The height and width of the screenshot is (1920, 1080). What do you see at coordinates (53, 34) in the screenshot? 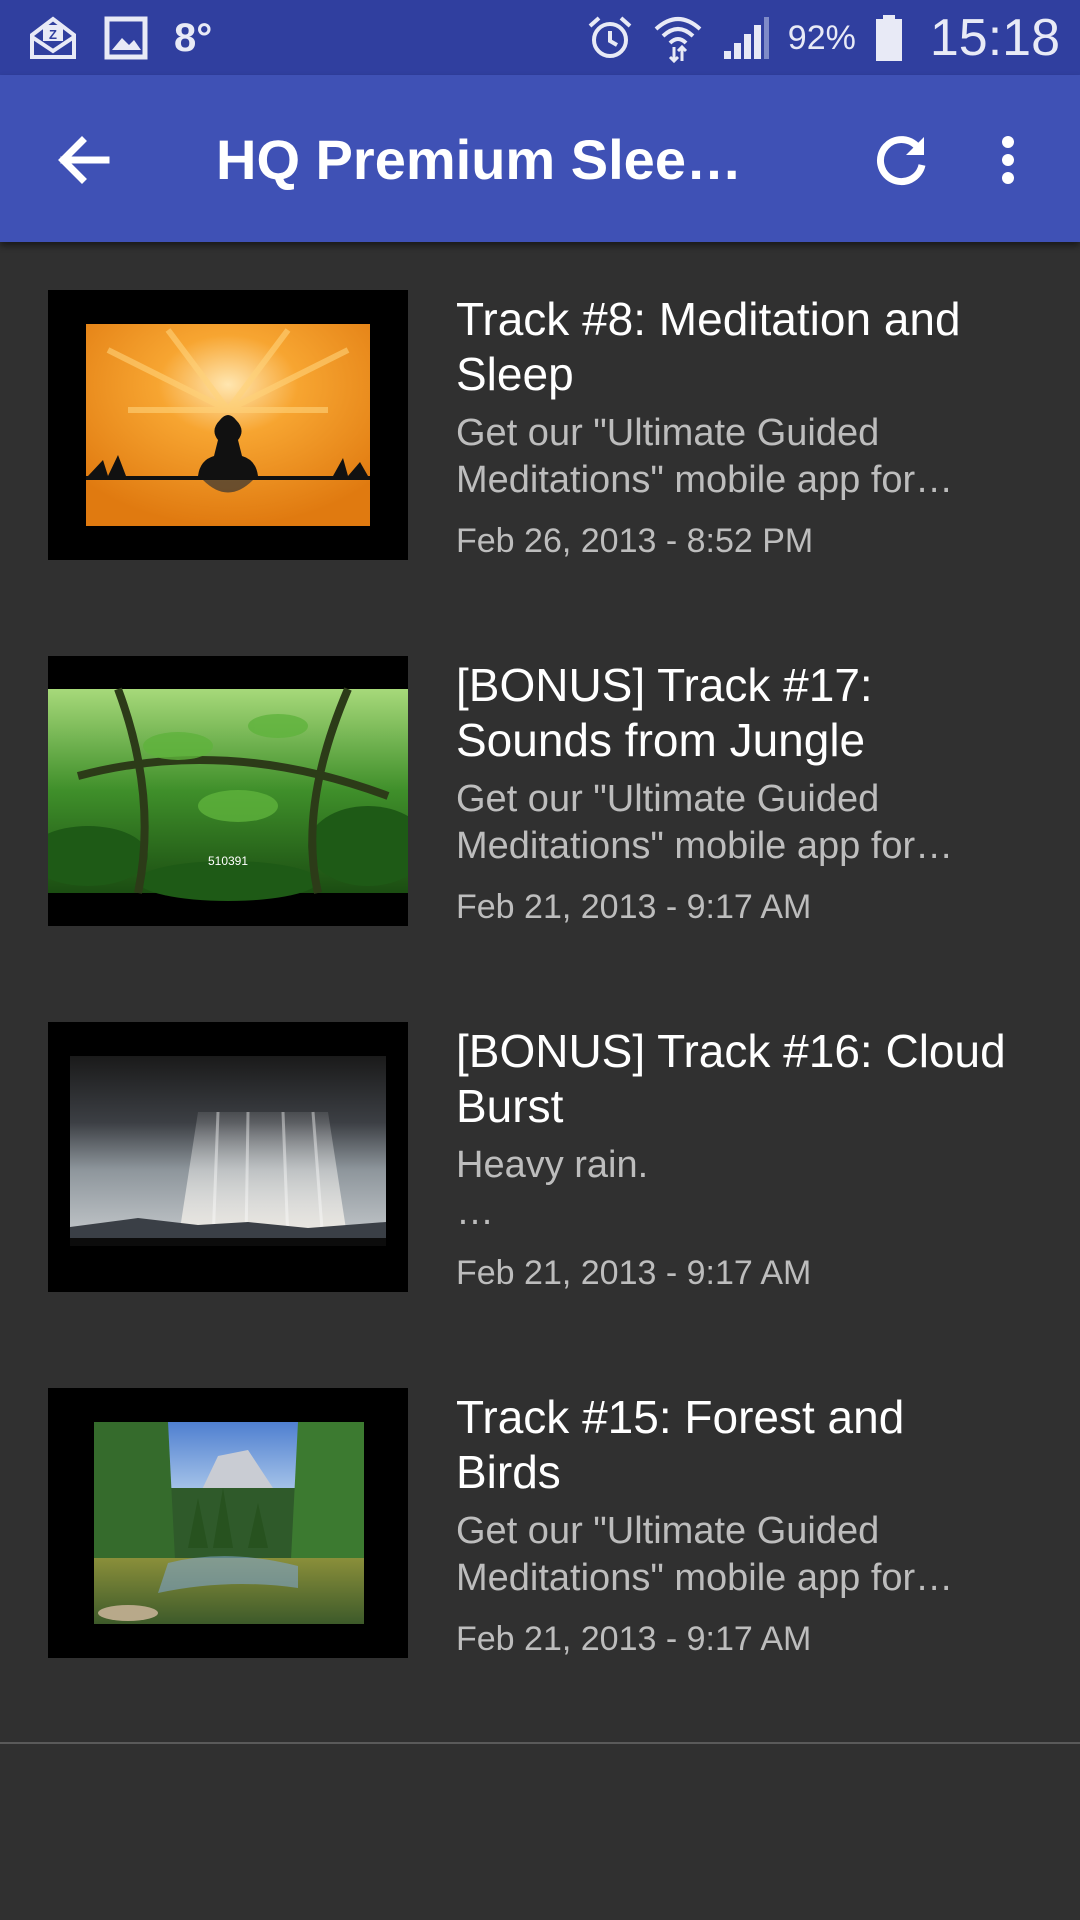
I see `svg-text: Z` at bounding box center [53, 34].